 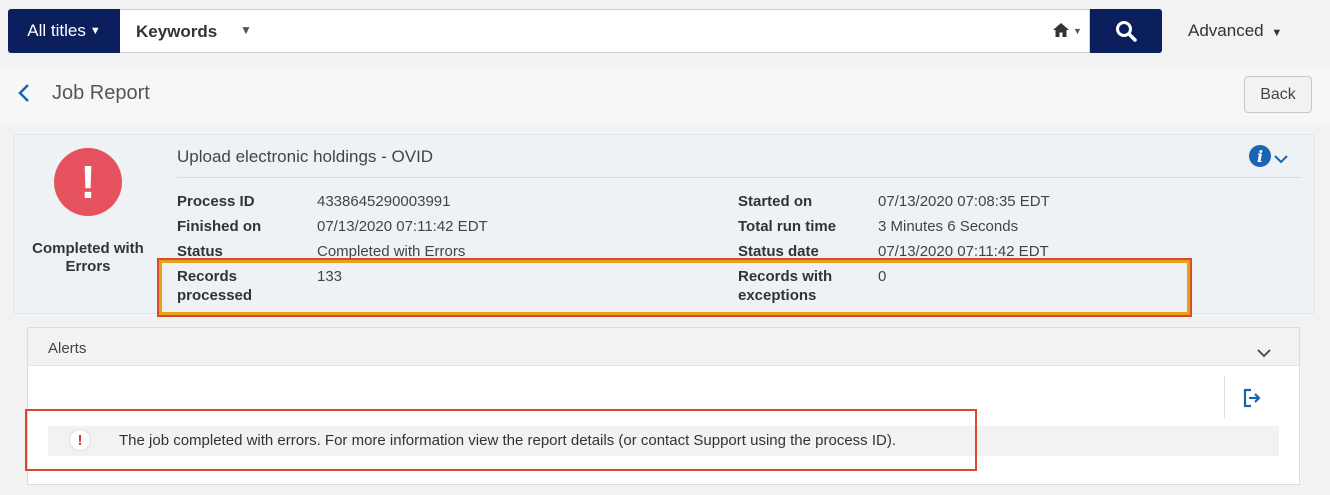 I want to click on search-scope-dropdown: All titles ▼, so click(x=64, y=31).